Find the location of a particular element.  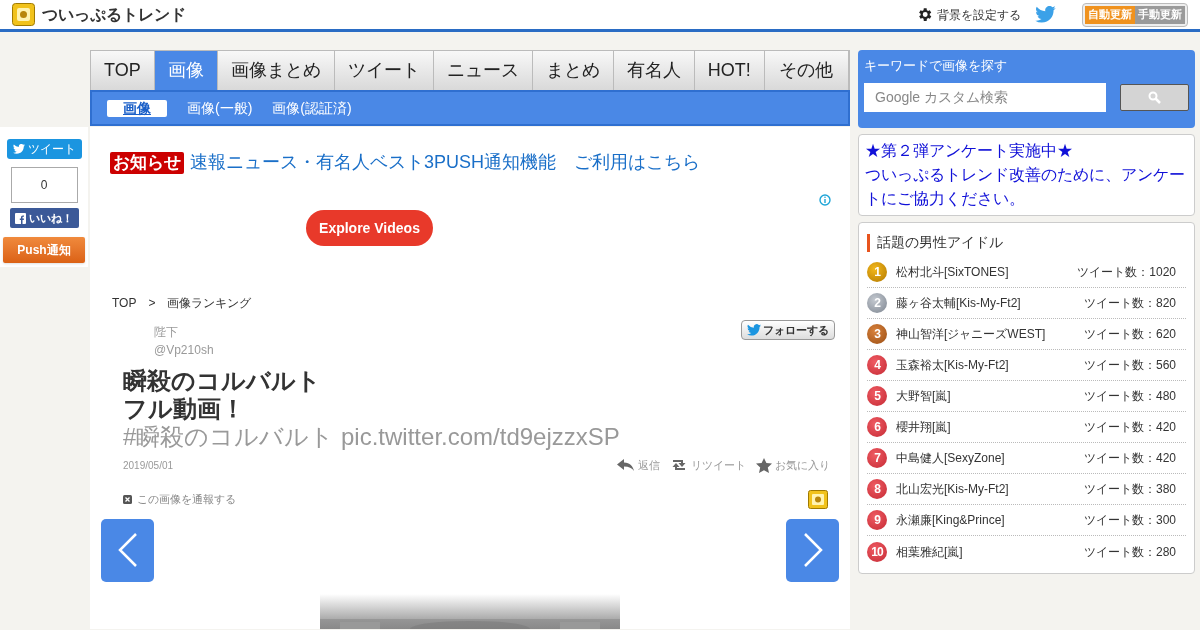

tweet-count: ツイート数：620 is located at coordinates (1129, 334).